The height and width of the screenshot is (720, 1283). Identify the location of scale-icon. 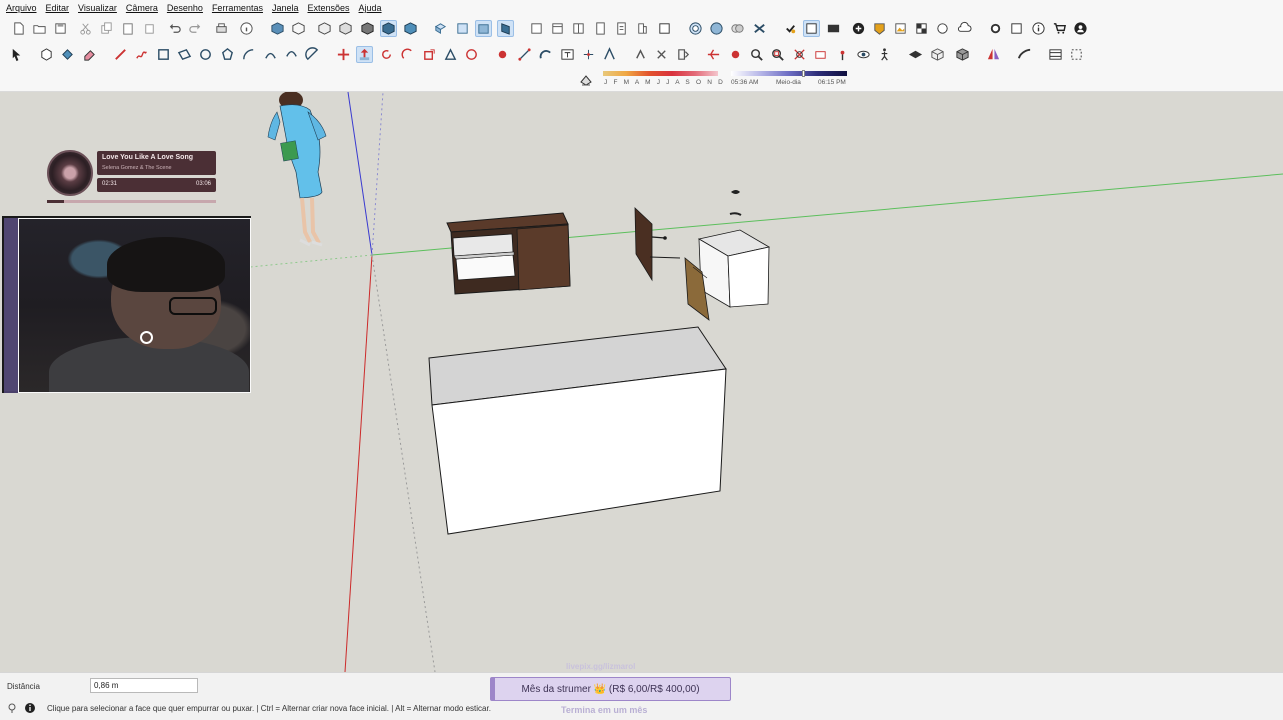
(429, 54).